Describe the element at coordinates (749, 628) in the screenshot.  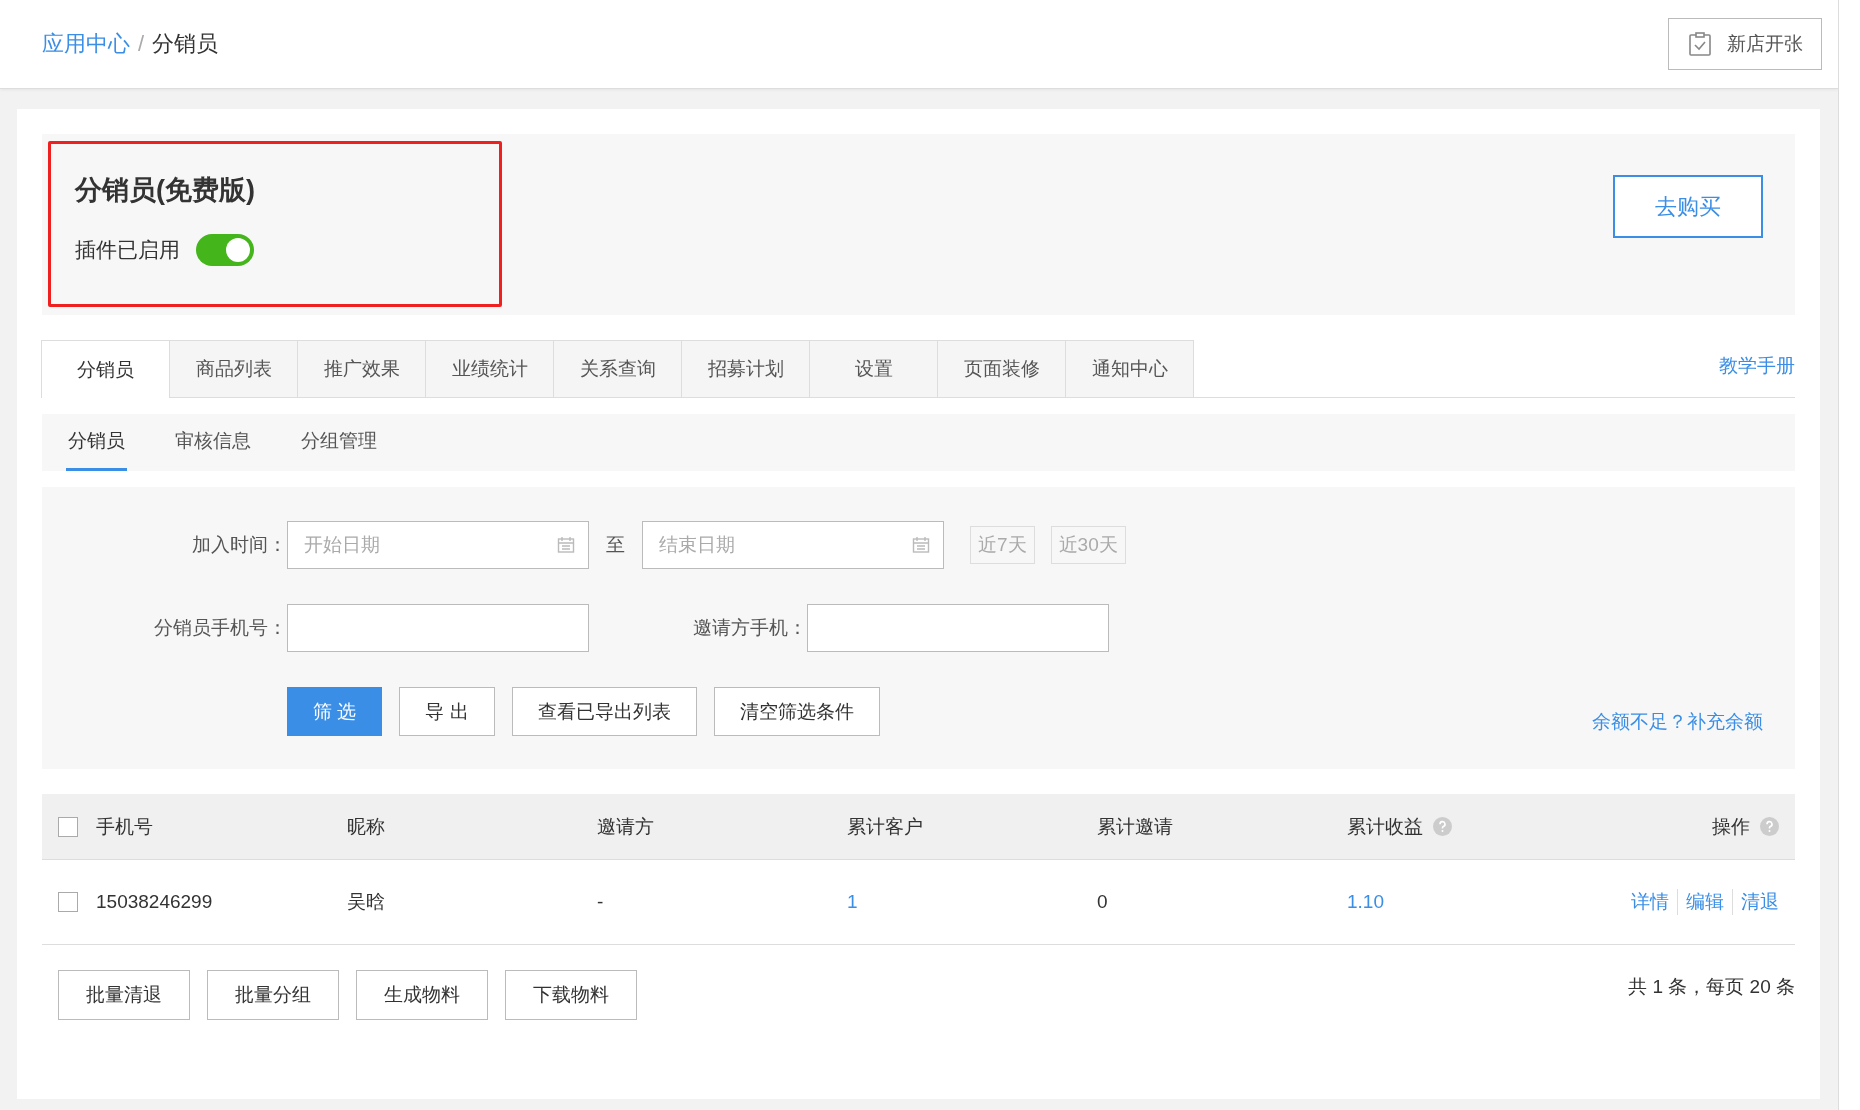
I see `inviter-phone-label: 邀请方手机：` at that location.